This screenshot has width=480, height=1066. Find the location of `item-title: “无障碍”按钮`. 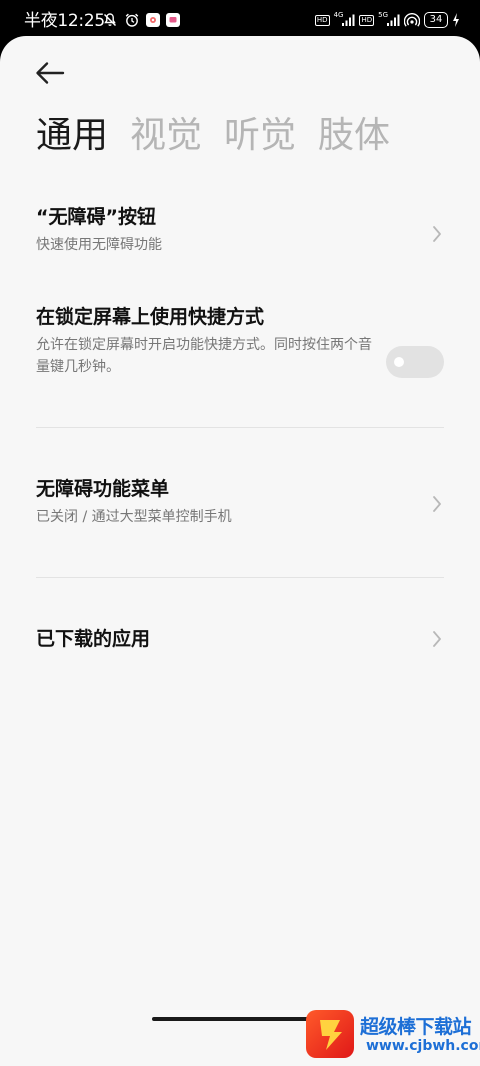

item-title: “无障碍”按钮 is located at coordinates (96, 217).